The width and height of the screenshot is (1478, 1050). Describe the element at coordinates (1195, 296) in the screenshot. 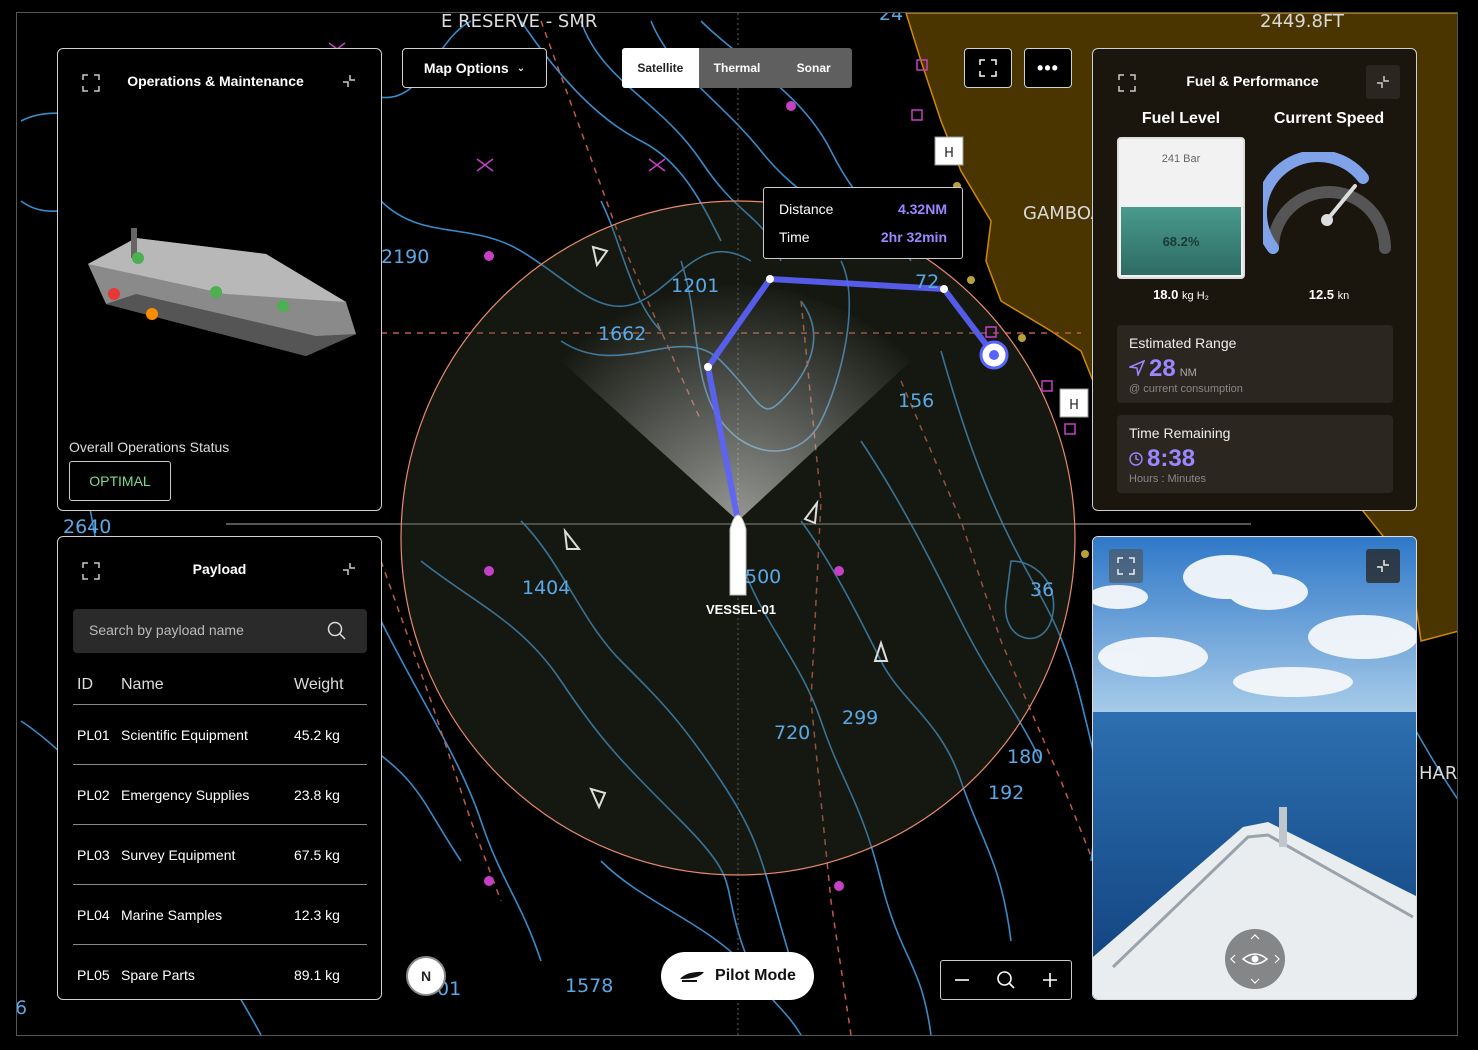

I see `fuel-amount-unit: kg H₂` at that location.